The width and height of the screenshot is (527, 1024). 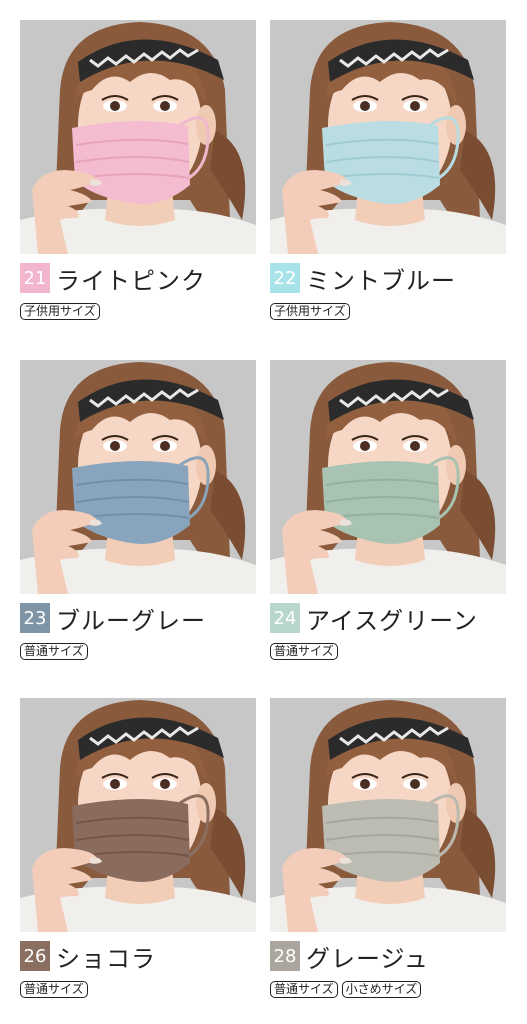 I want to click on color-number-badge: 22, so click(x=285, y=278).